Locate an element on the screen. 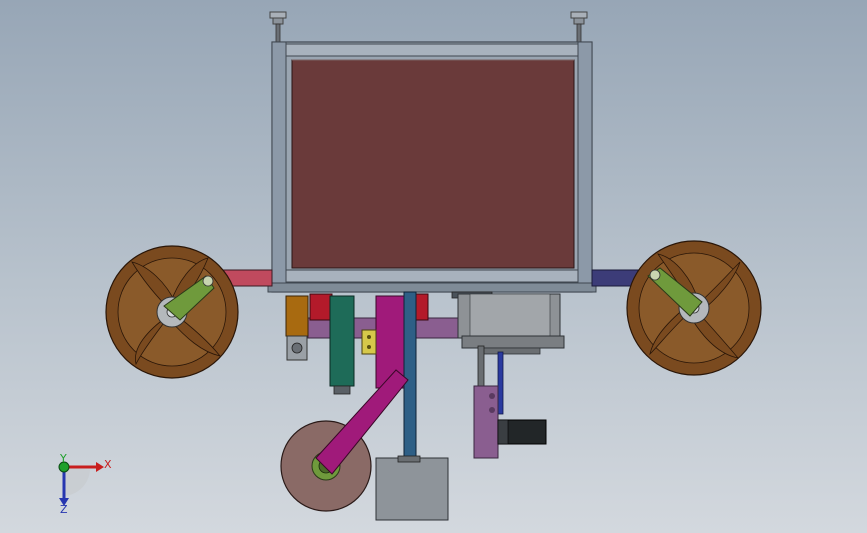  y-axis-label: Y is located at coordinates (63, 458).